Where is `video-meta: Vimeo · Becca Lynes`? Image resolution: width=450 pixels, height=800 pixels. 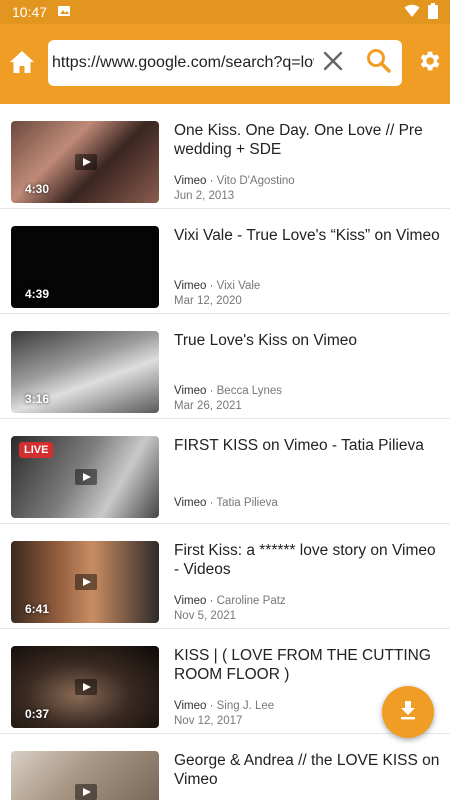
video-meta: Vimeo · Becca Lynes is located at coordinates (228, 391).